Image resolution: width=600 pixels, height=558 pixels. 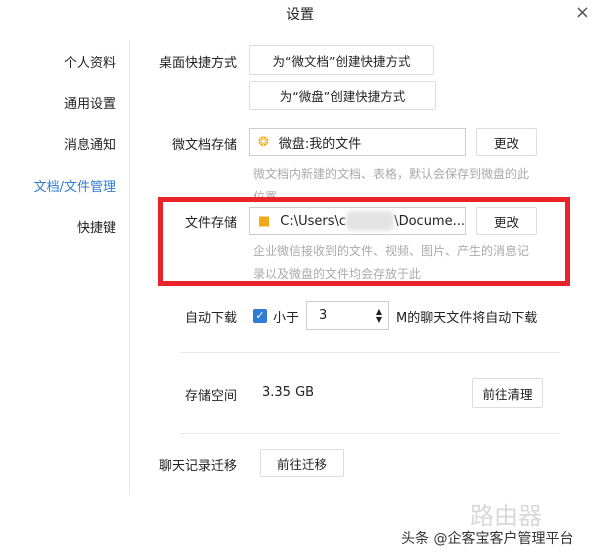 What do you see at coordinates (370, 221) in the screenshot?
I see `redacted-blur` at bounding box center [370, 221].